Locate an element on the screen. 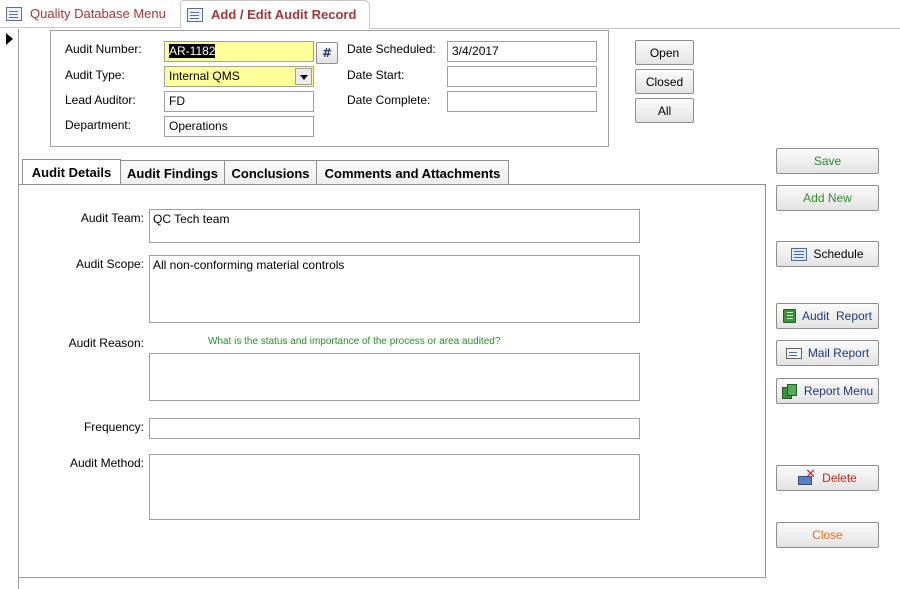 Image resolution: width=900 pixels, height=589 pixels. date-scheduled-label: Date Scheduled: is located at coordinates (391, 49).